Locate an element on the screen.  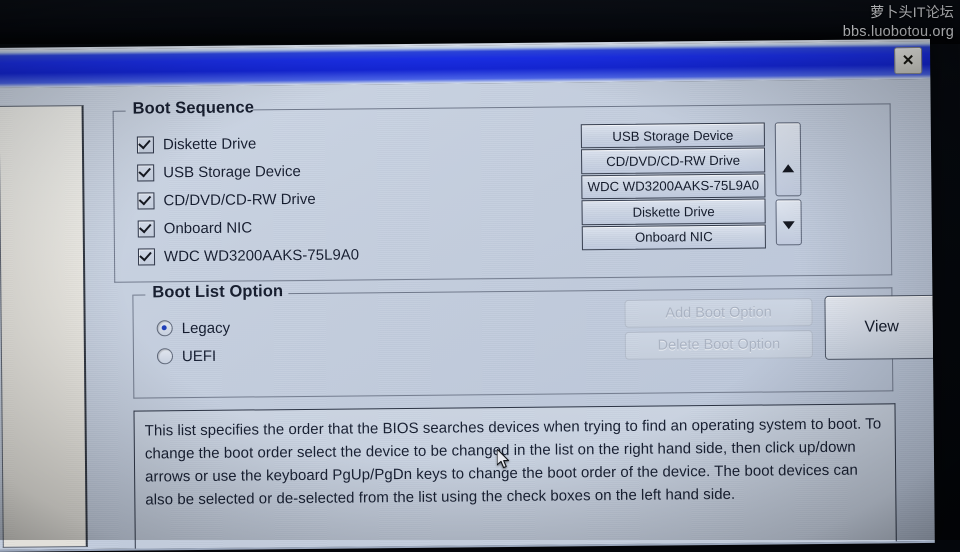
device-checkbox-row: Onboard NIC is located at coordinates (195, 227).